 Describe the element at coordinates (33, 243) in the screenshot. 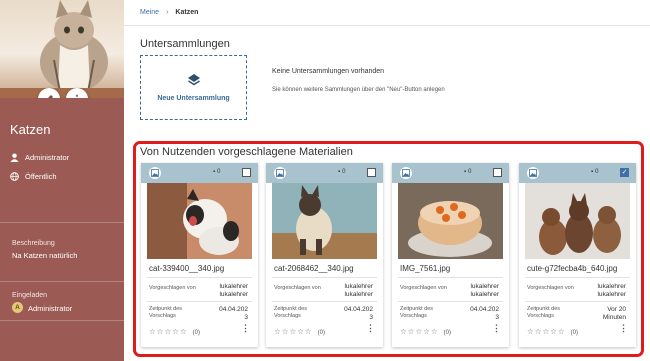

I see `description-label: Beschreibung` at that location.